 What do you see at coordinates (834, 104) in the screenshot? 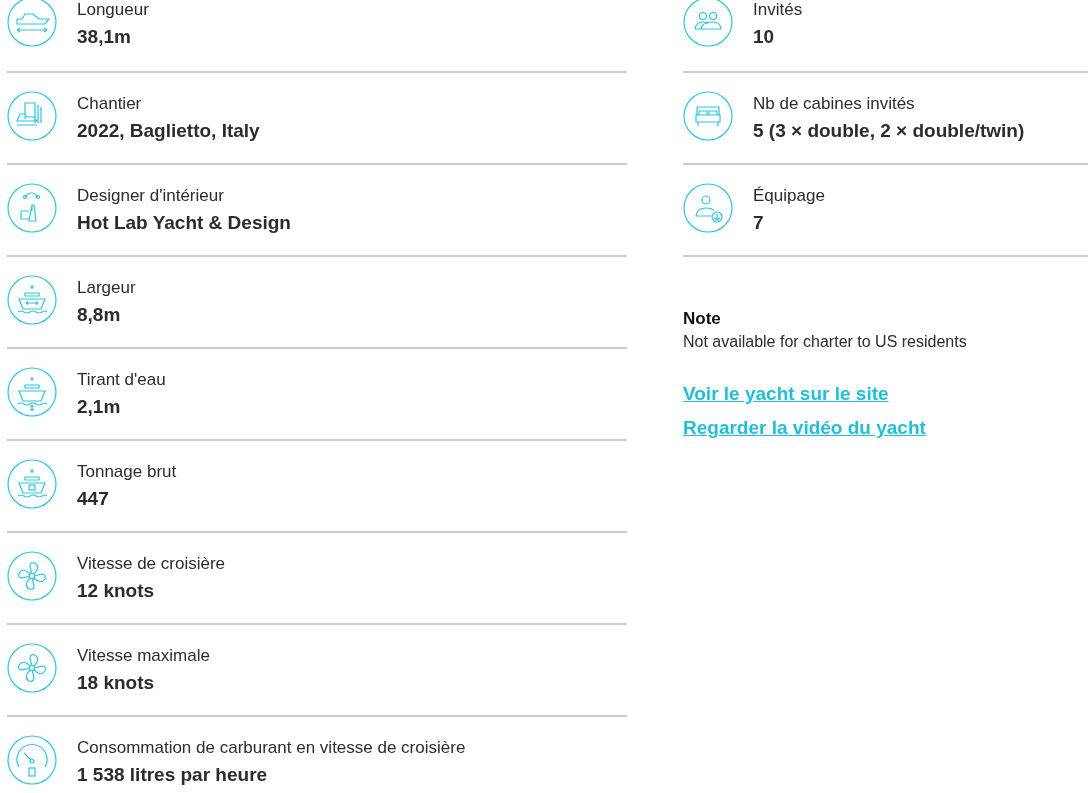
I see `spec-label: Nb de cabines invités` at bounding box center [834, 104].